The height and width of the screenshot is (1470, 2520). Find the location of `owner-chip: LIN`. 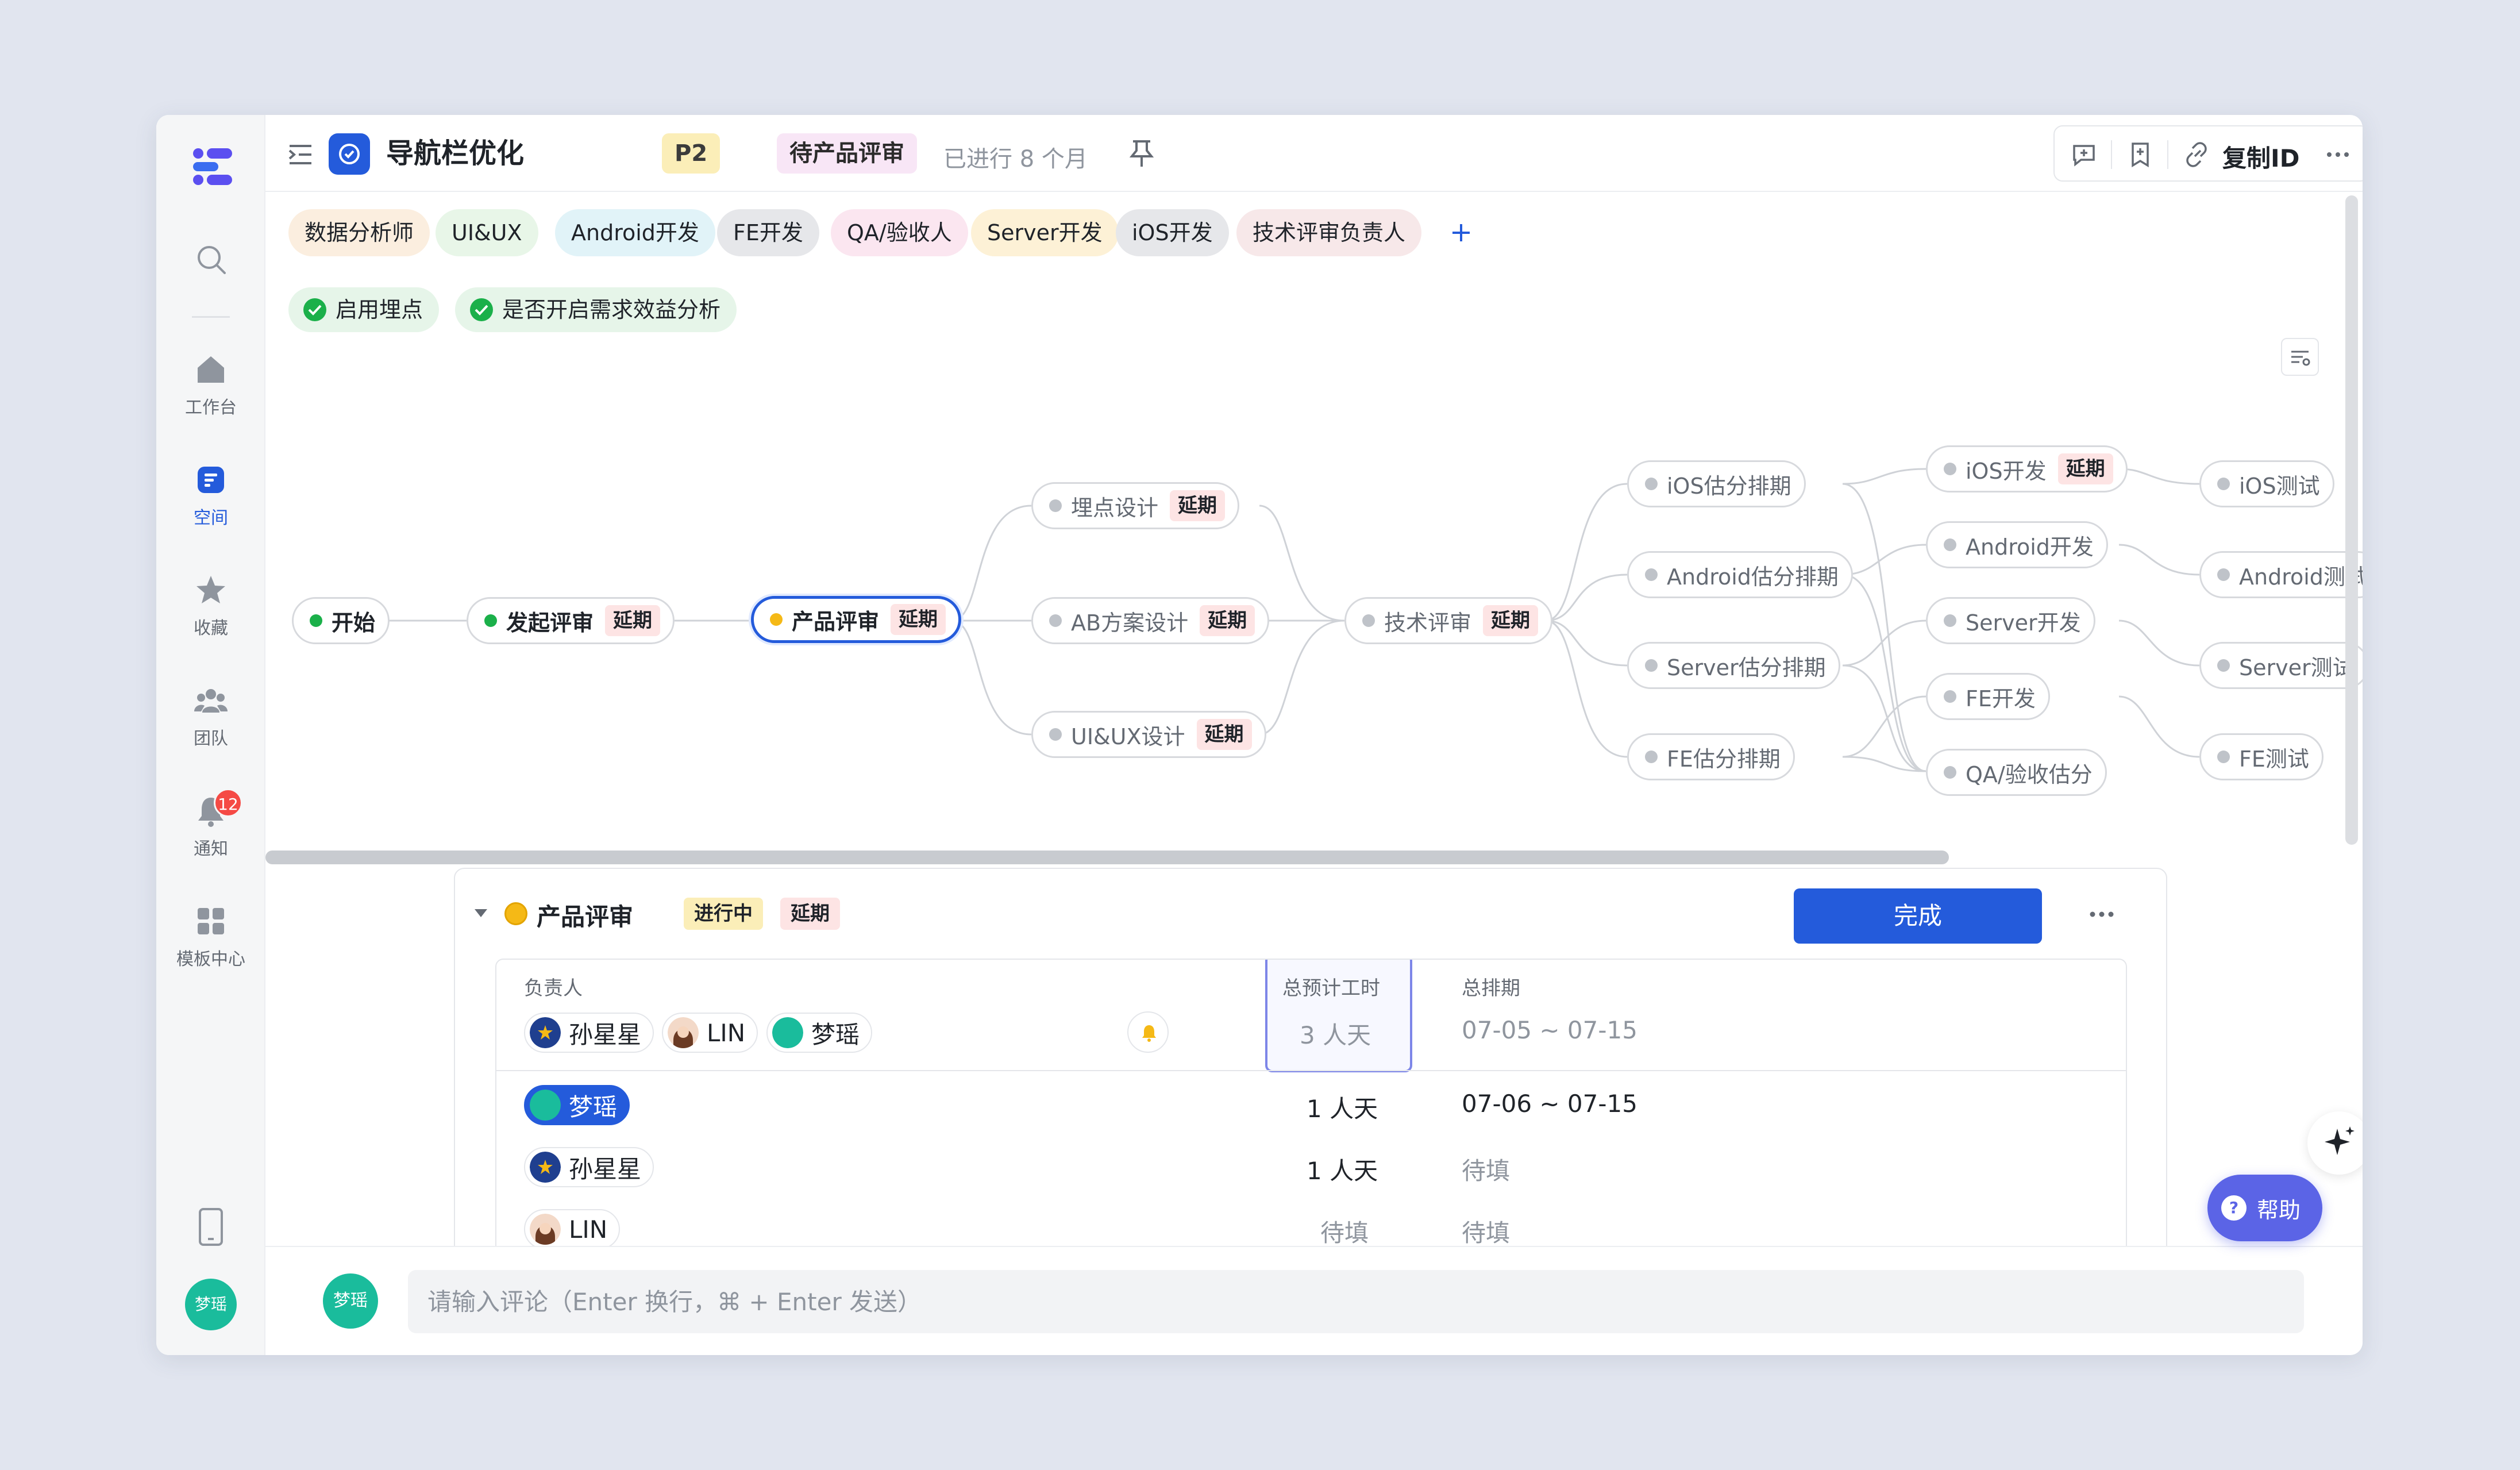

owner-chip: LIN is located at coordinates (710, 1033).